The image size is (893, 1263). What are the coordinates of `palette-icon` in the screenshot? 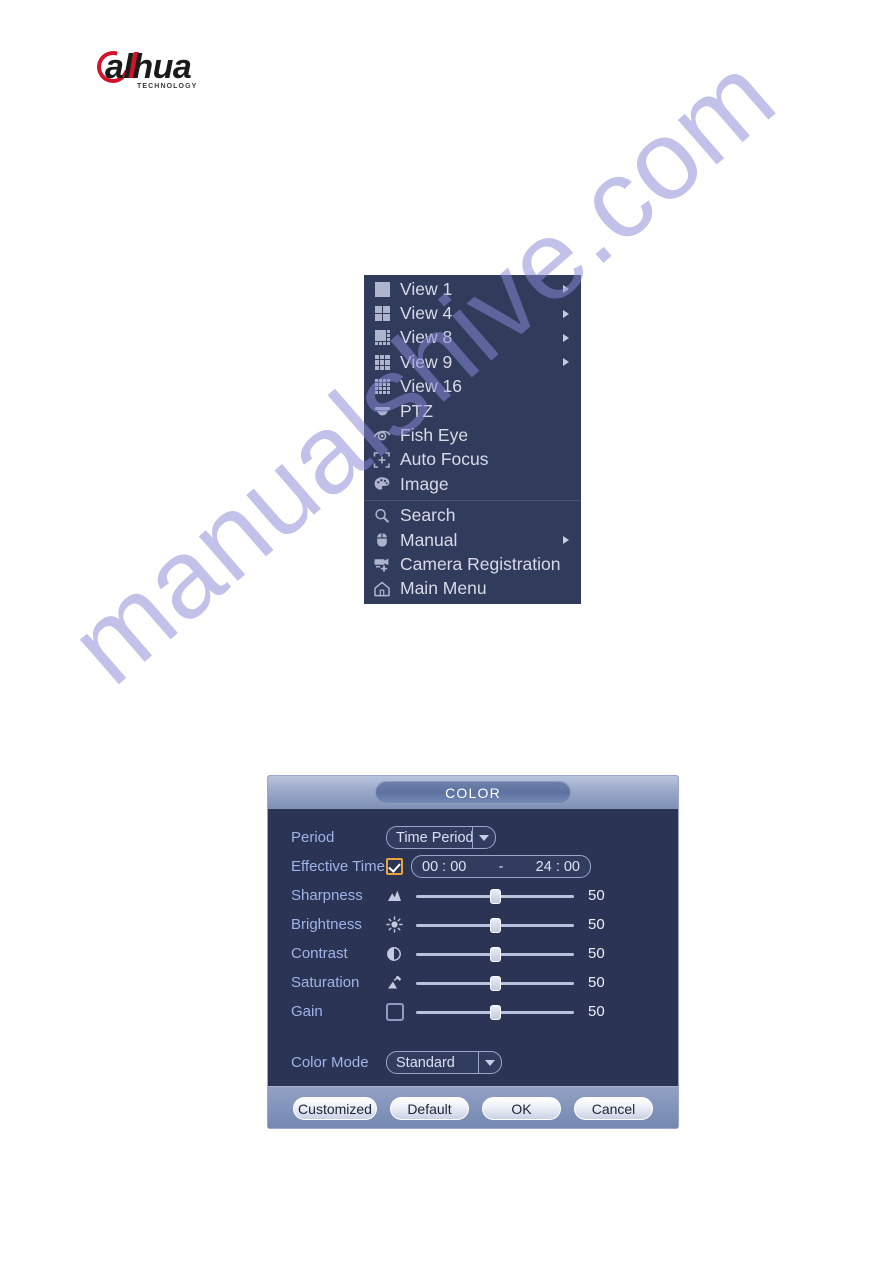 It's located at (382, 484).